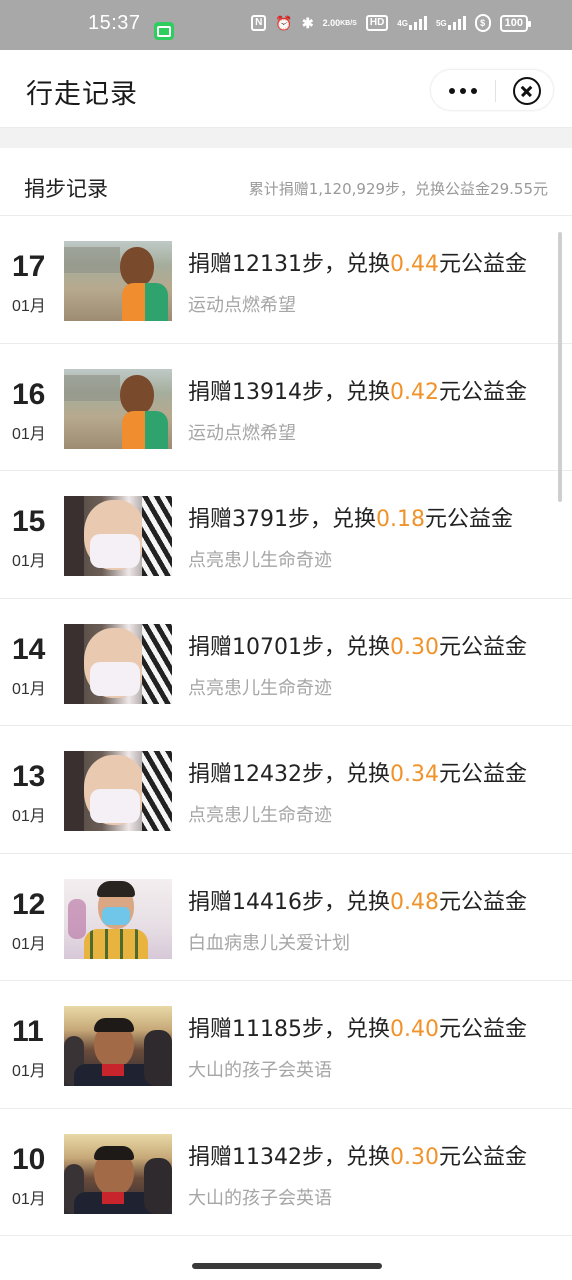 The width and height of the screenshot is (572, 1280). I want to click on record-text: 捐赠14416步，兑换0.48元公益金, so click(357, 900).